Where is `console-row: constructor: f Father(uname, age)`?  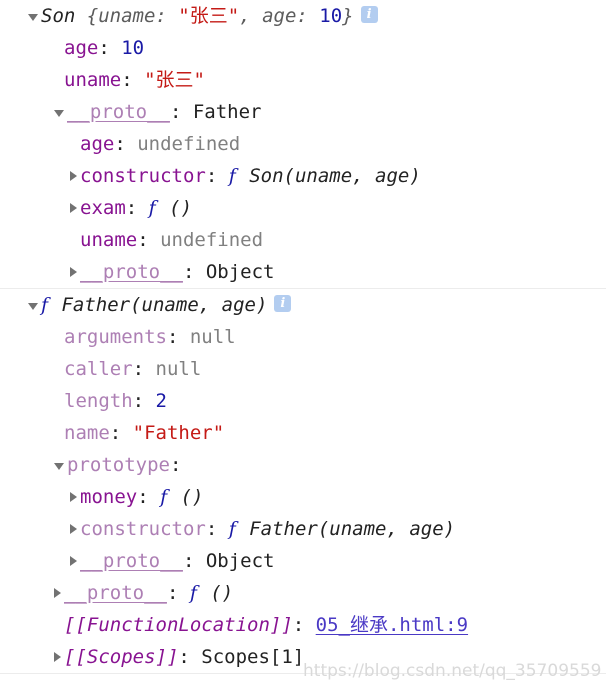
console-row: constructor: f Father(uname, age) is located at coordinates (303, 529).